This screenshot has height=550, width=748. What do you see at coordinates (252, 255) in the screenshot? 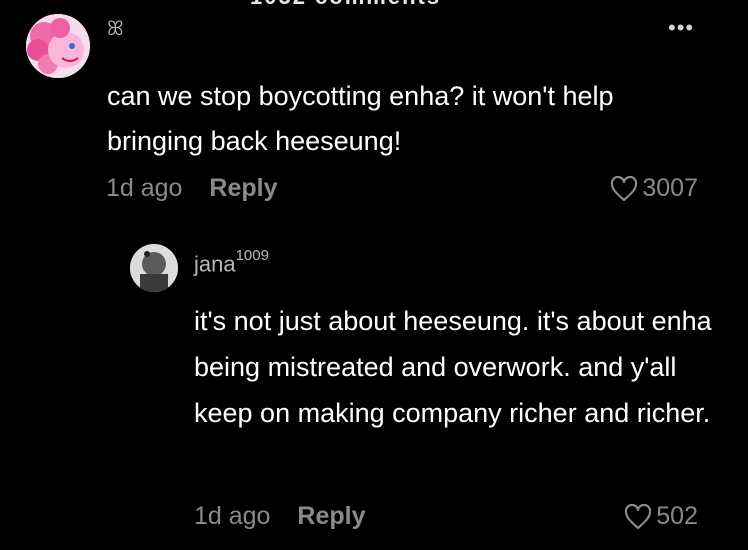
I see `reply-username-suffix: 1009` at bounding box center [252, 255].